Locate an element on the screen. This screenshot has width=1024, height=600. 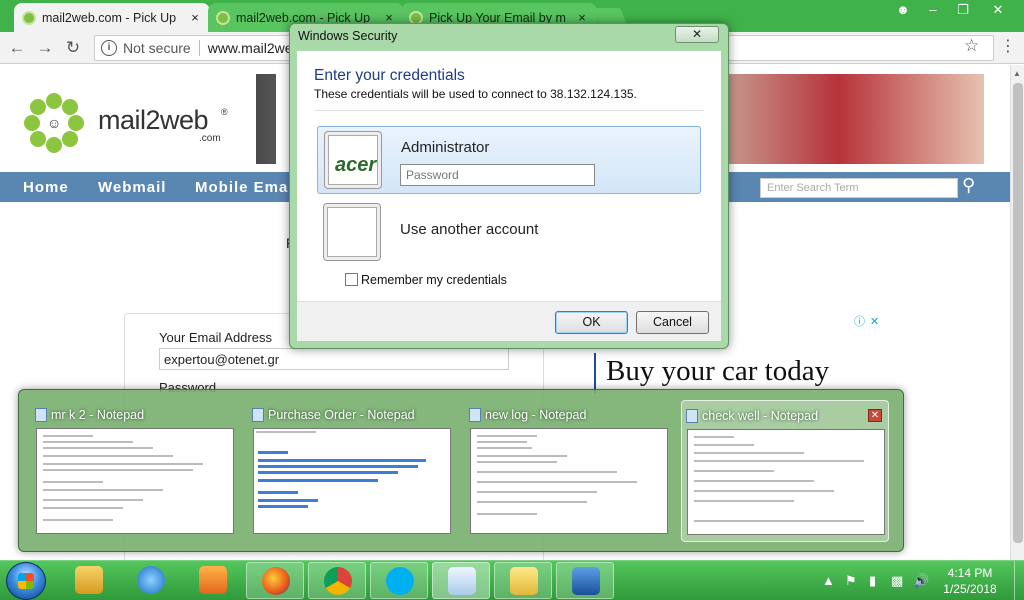
dialog-close-button: ✕ is located at coordinates (697, 34).